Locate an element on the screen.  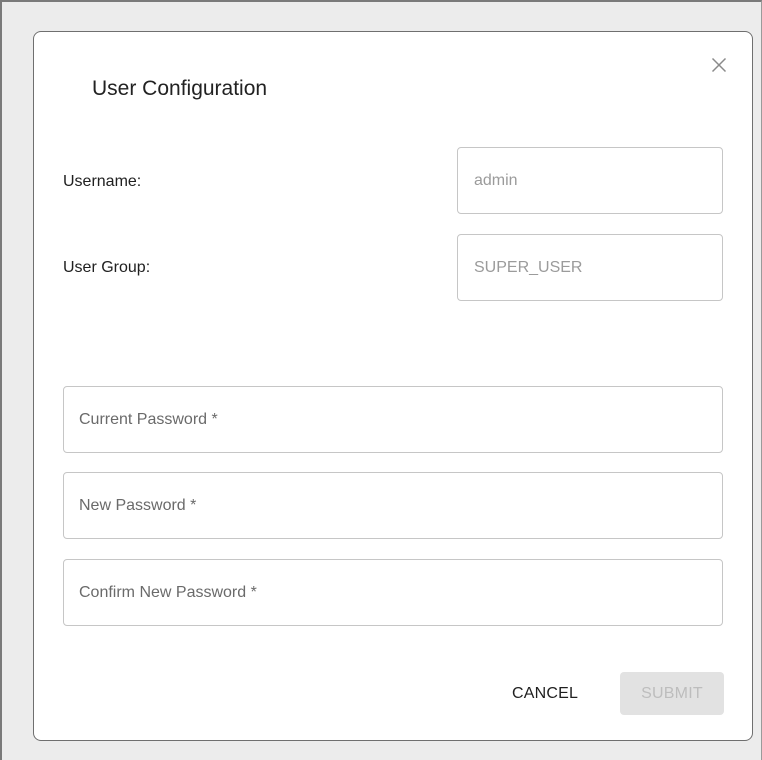
confirm-password-label: Confirm New Password * is located at coordinates (168, 592).